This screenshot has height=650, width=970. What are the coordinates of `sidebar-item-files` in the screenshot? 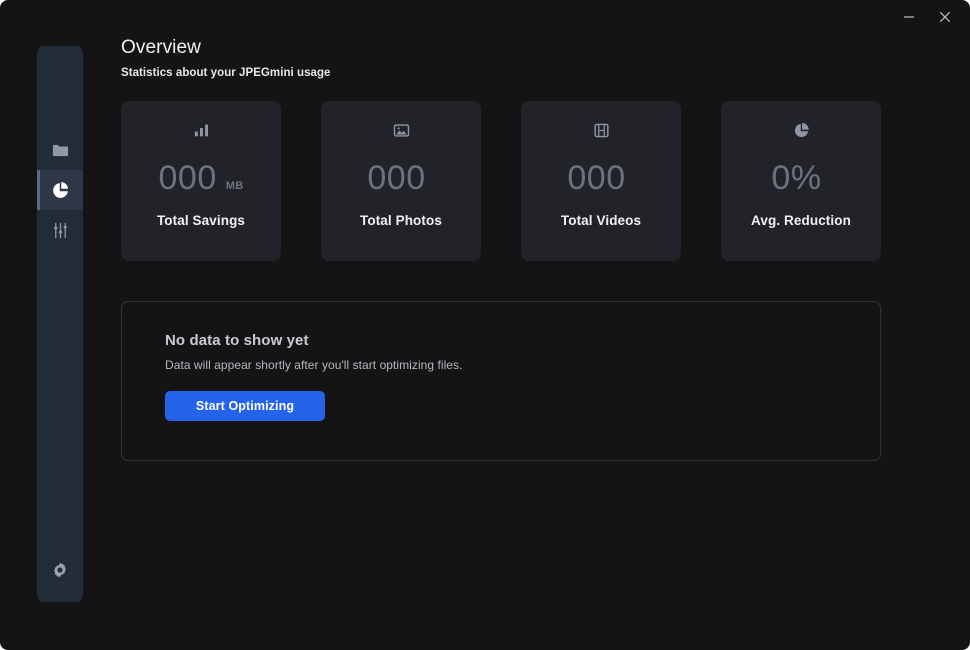 It's located at (60, 150).